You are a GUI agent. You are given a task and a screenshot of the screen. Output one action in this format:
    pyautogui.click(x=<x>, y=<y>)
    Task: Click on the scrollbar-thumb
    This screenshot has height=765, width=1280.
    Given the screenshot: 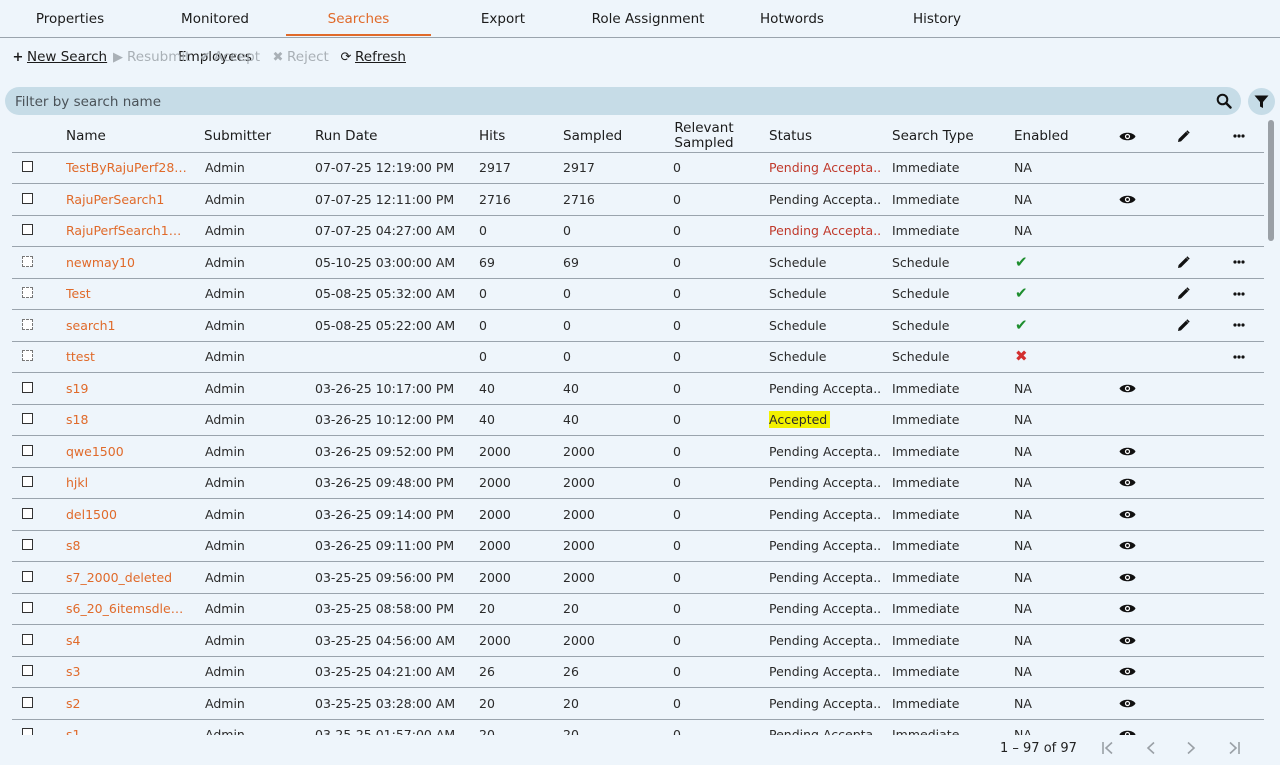 What is the action you would take?
    pyautogui.click(x=1271, y=180)
    